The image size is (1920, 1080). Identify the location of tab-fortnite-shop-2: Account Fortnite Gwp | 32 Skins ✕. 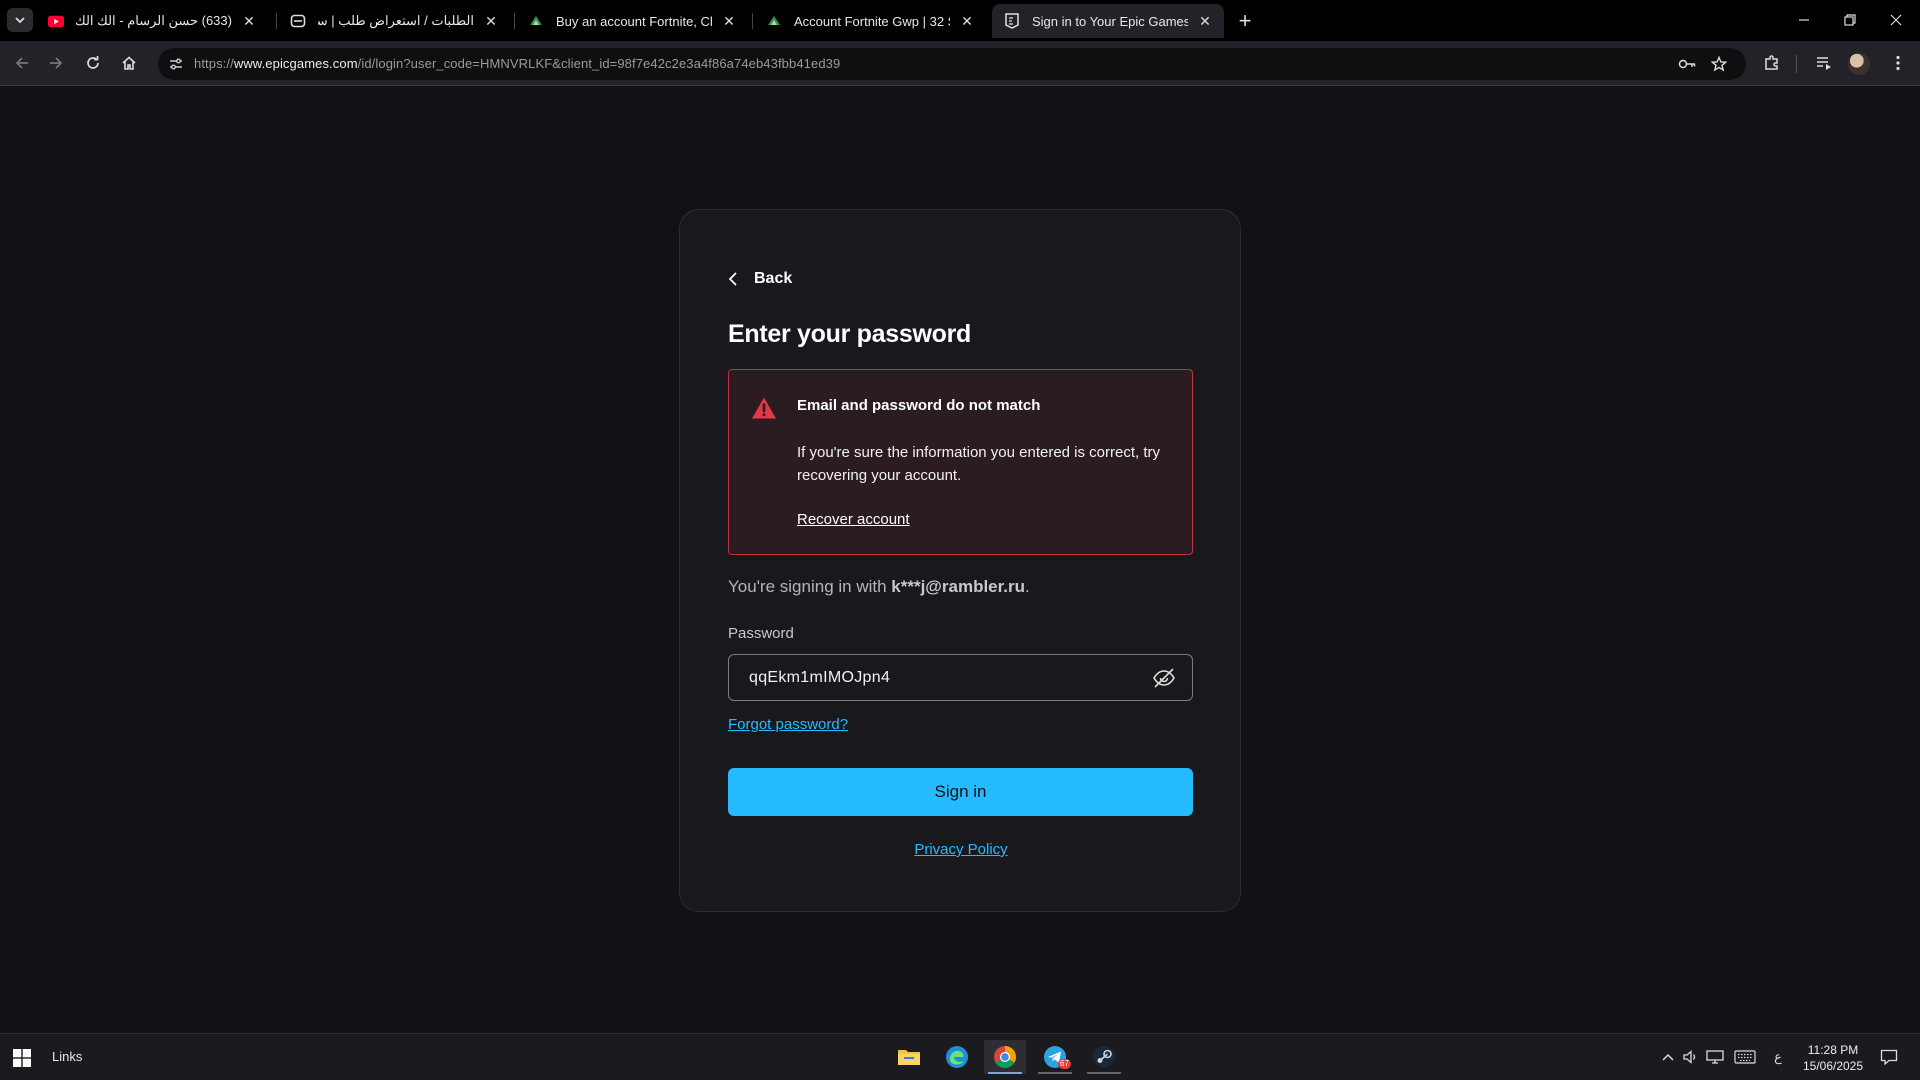
(870, 21).